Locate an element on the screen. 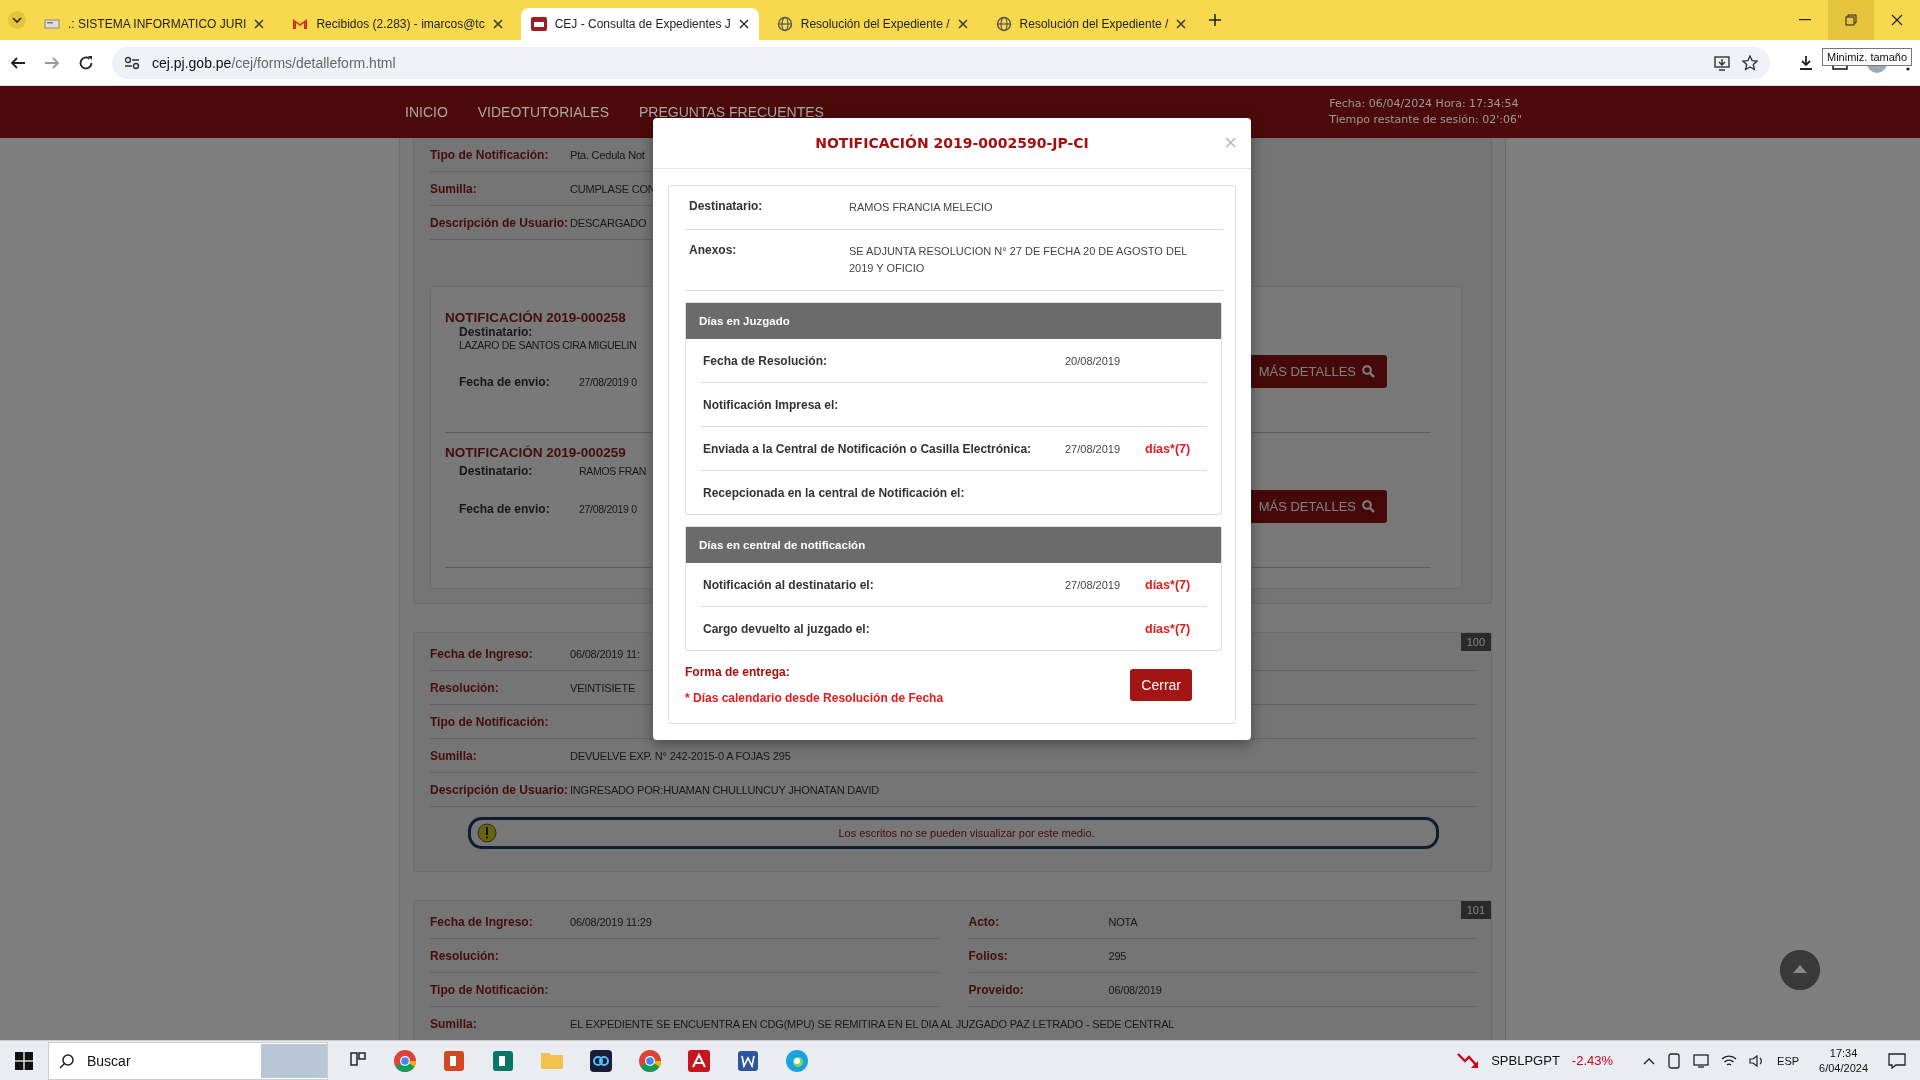  field-value: EL EXPEDIENTE SE ENCUENTRA EN CDG(MPU) SE REMITIRA EN EL DIA AL JUZGADO PAZ LETRADO - SEDE CENTRAL is located at coordinates (872, 1023).